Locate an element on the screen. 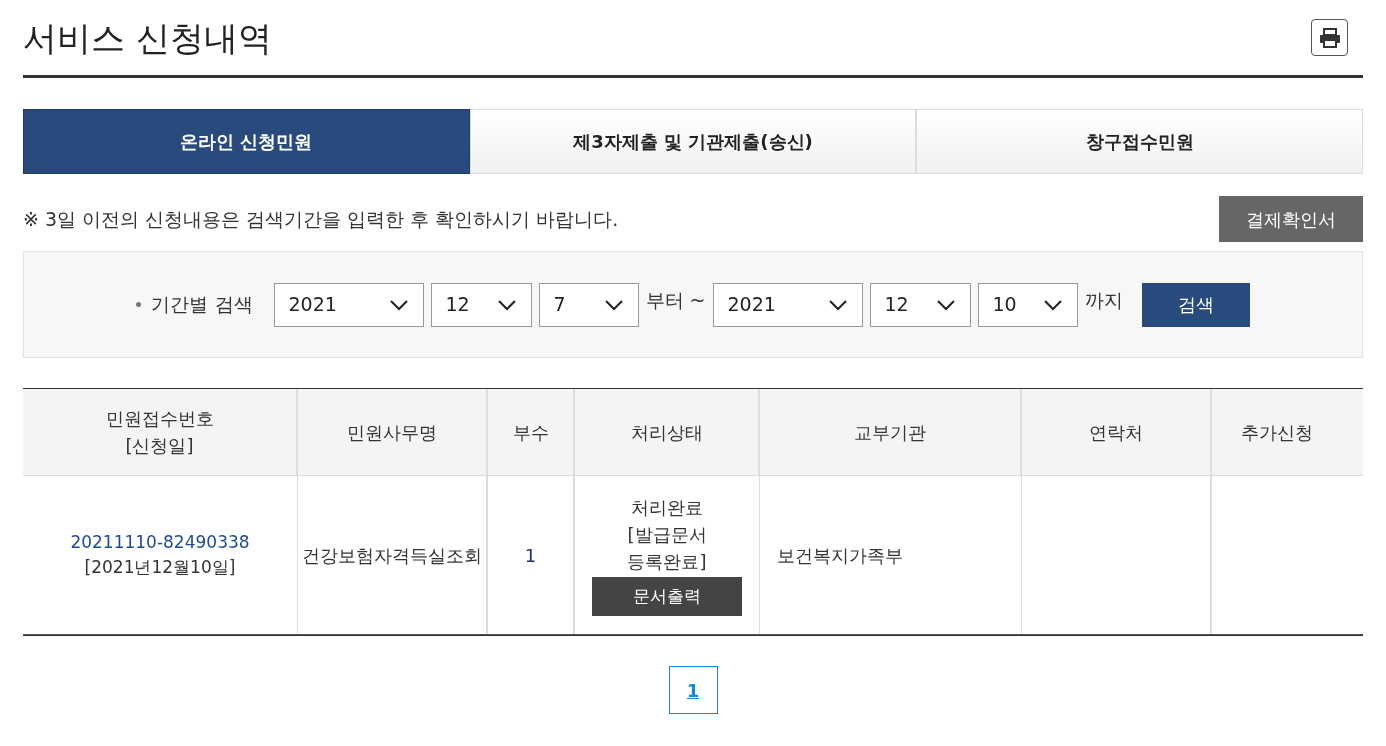  search-button: 검색 is located at coordinates (1195, 304).